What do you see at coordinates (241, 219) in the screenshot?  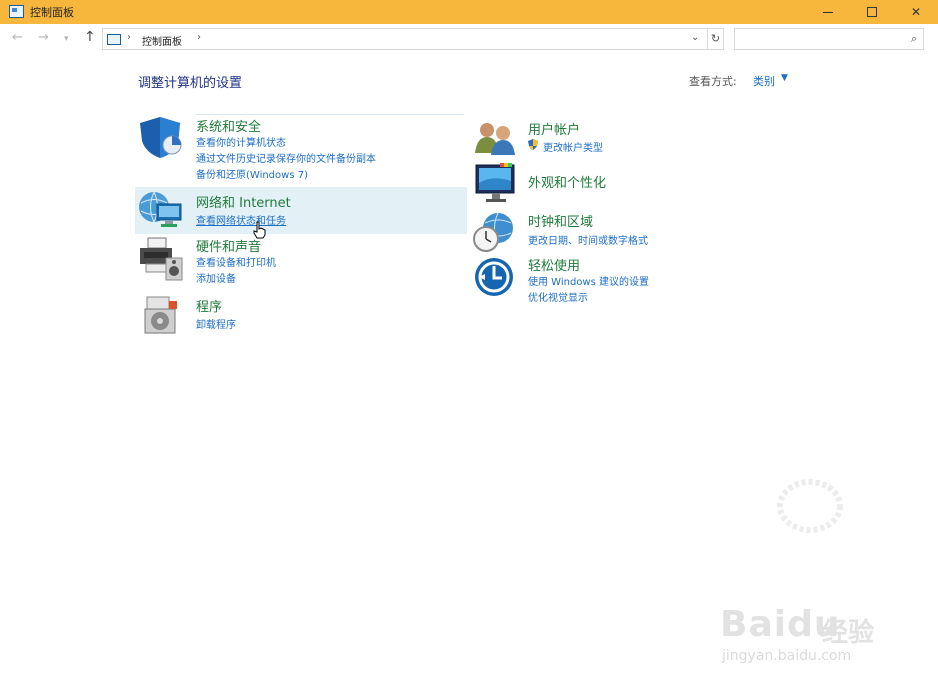 I see `link-view-network-status: 查看网络状态和任务` at bounding box center [241, 219].